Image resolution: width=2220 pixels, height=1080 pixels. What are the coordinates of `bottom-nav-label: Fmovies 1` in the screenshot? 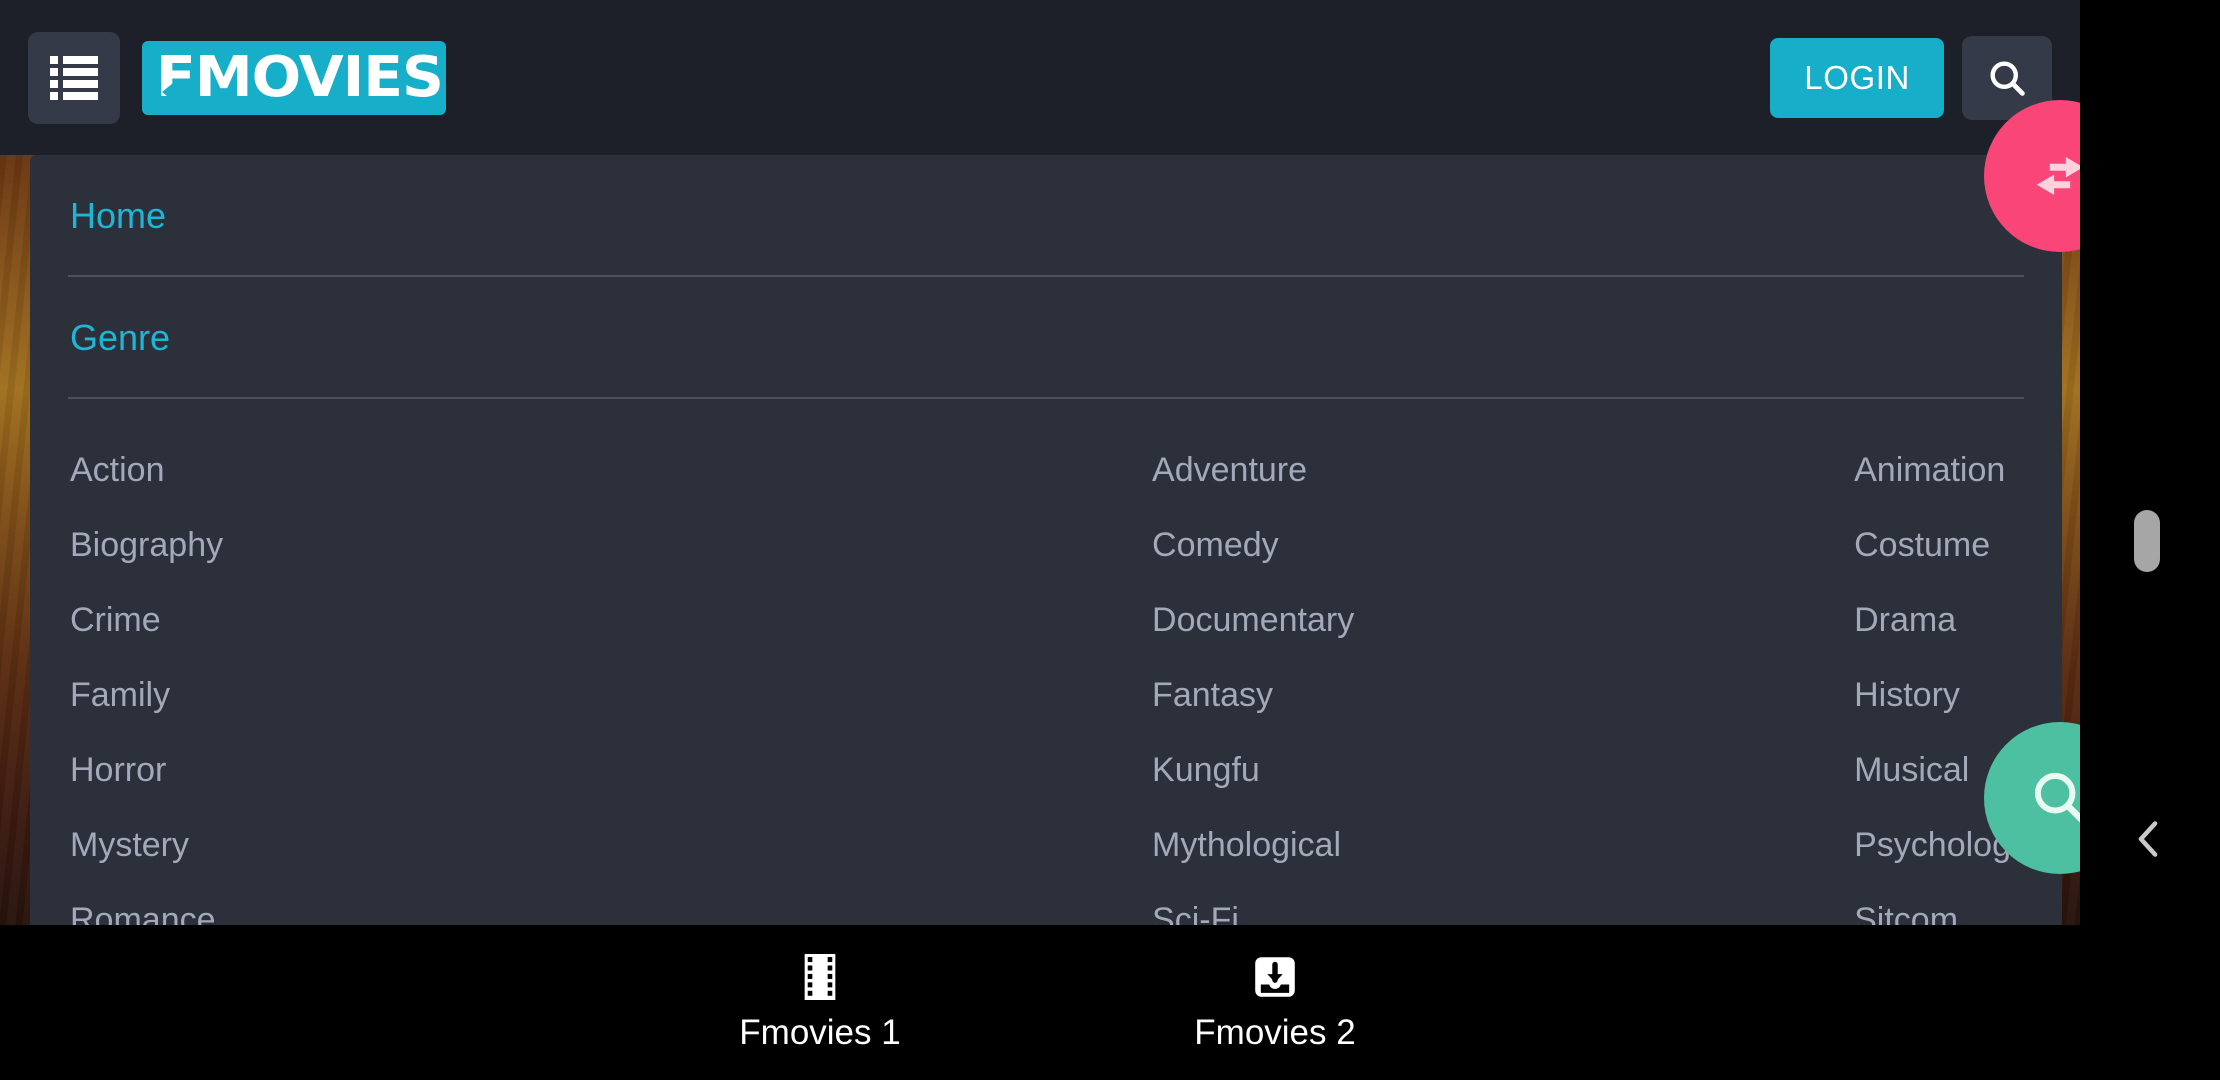 It's located at (820, 1032).